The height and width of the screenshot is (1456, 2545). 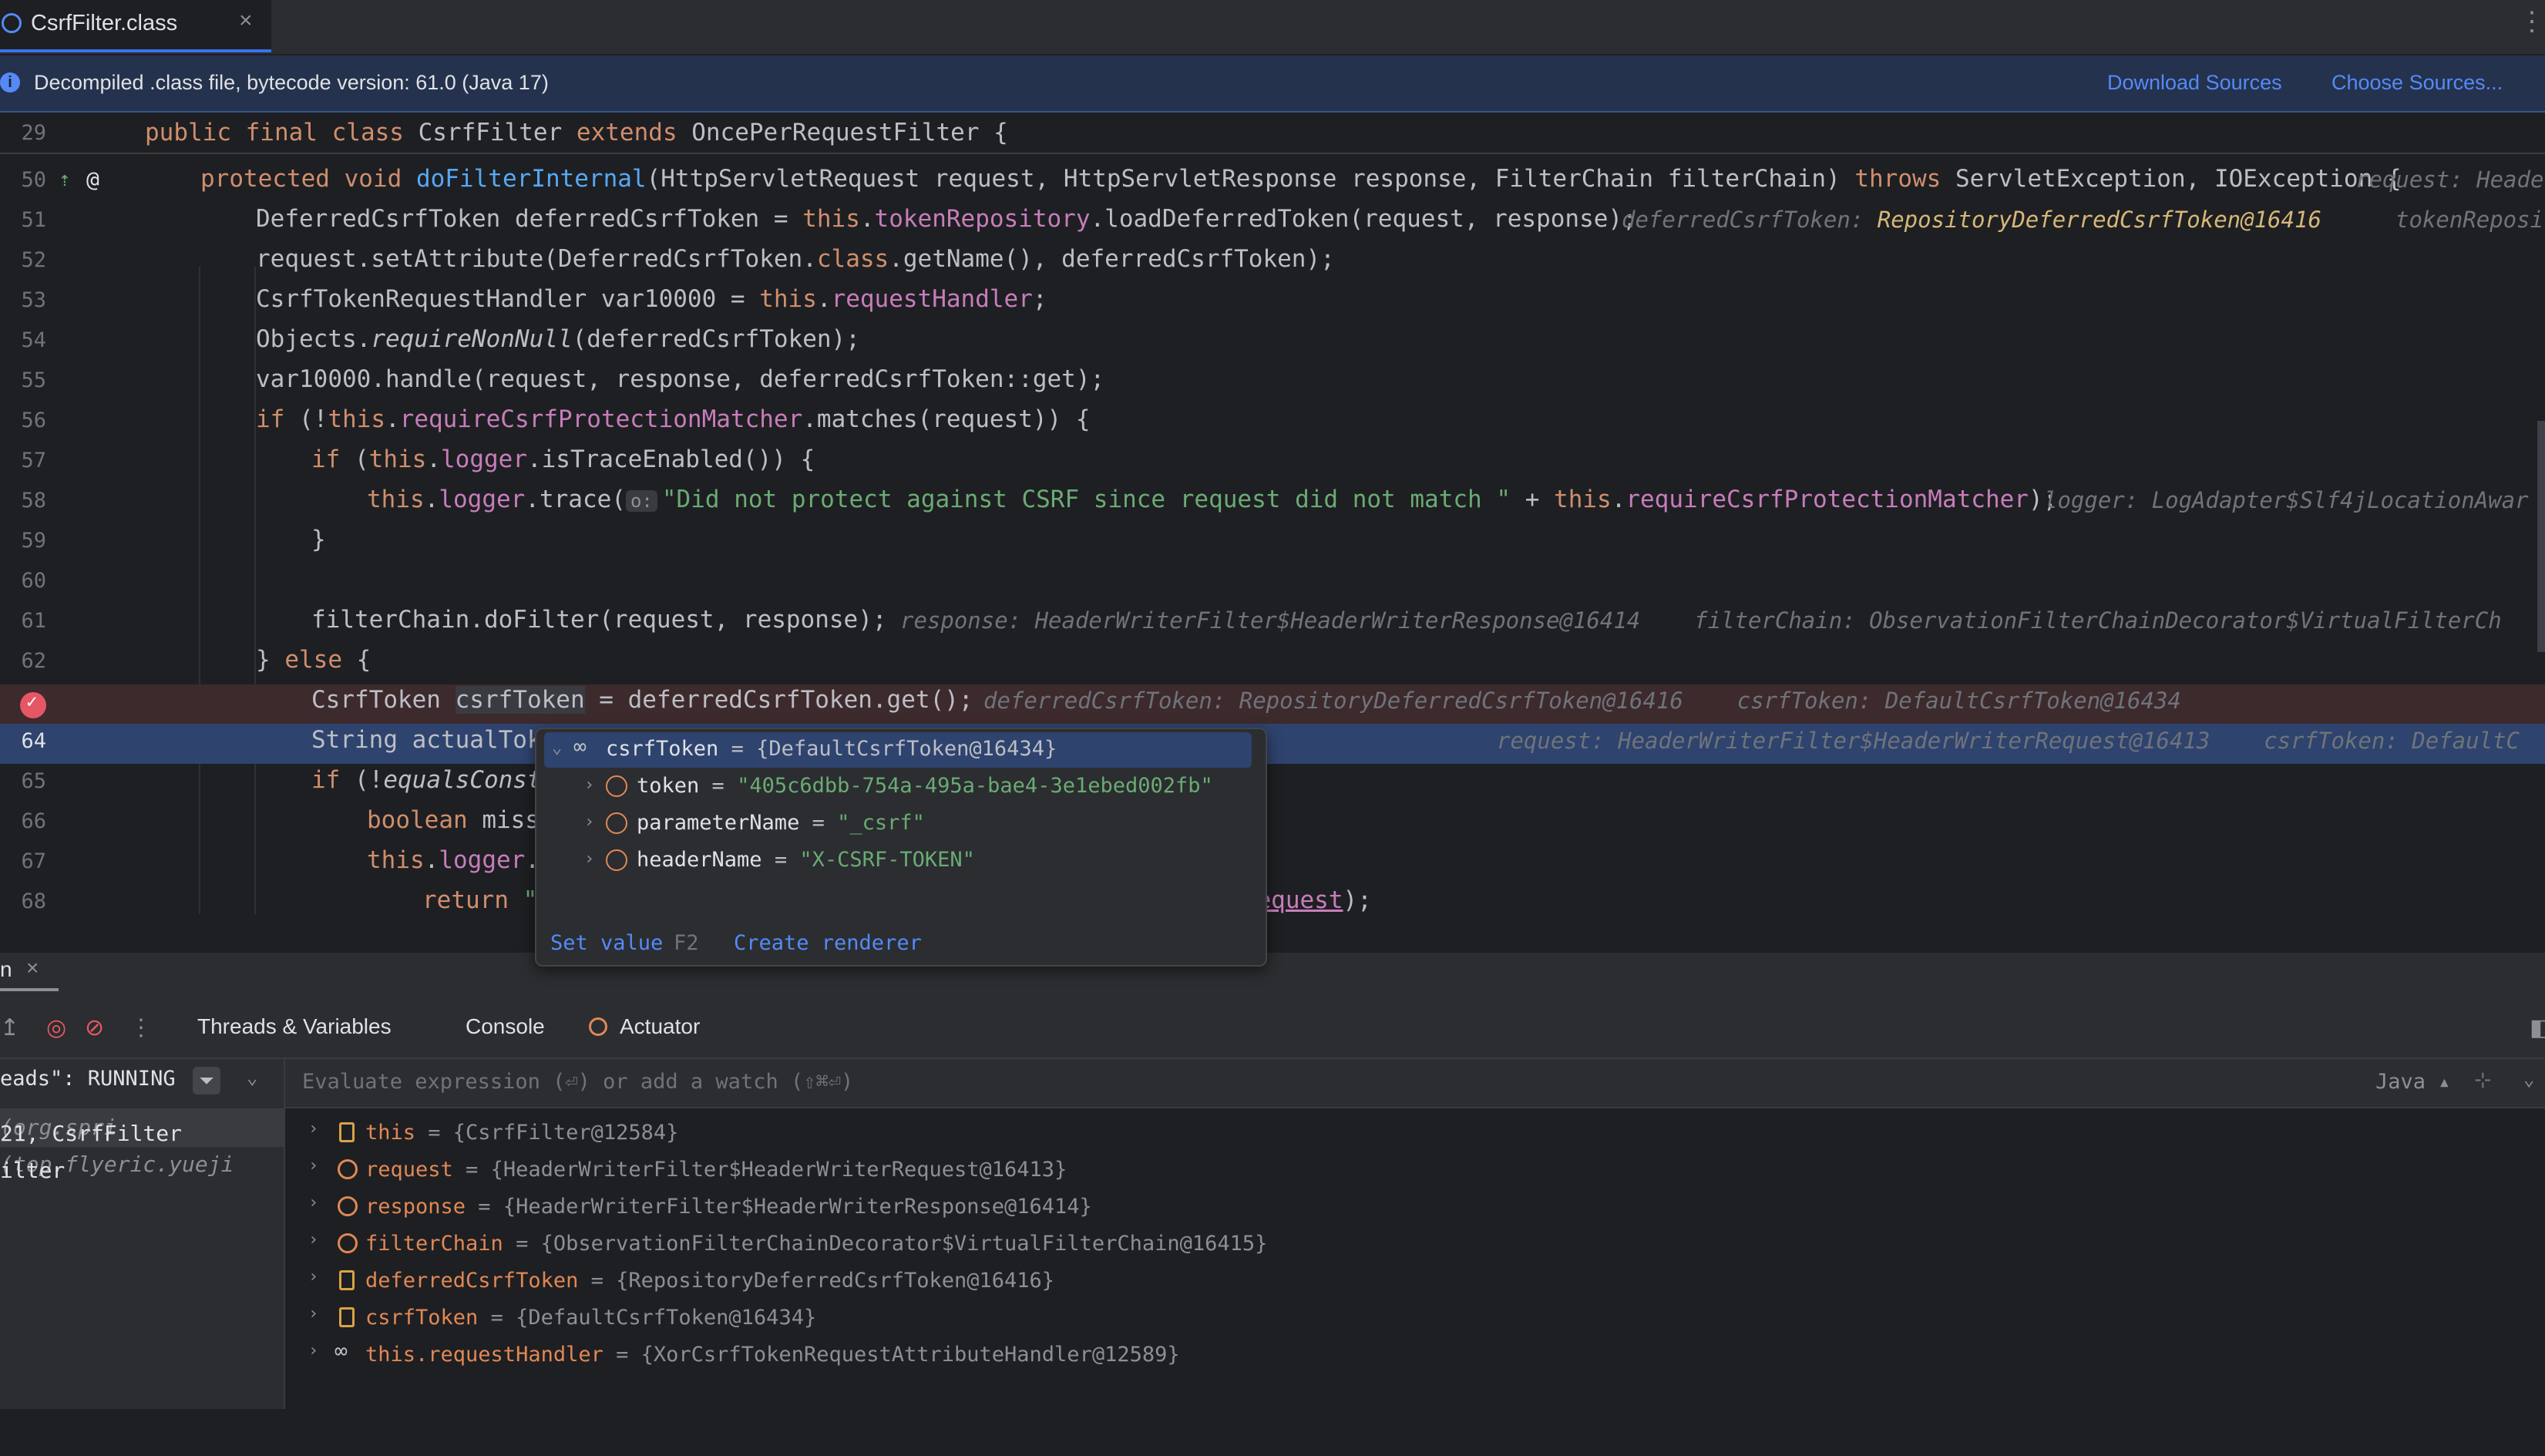 What do you see at coordinates (206, 1081) in the screenshot?
I see `filter-icon: ⏷` at bounding box center [206, 1081].